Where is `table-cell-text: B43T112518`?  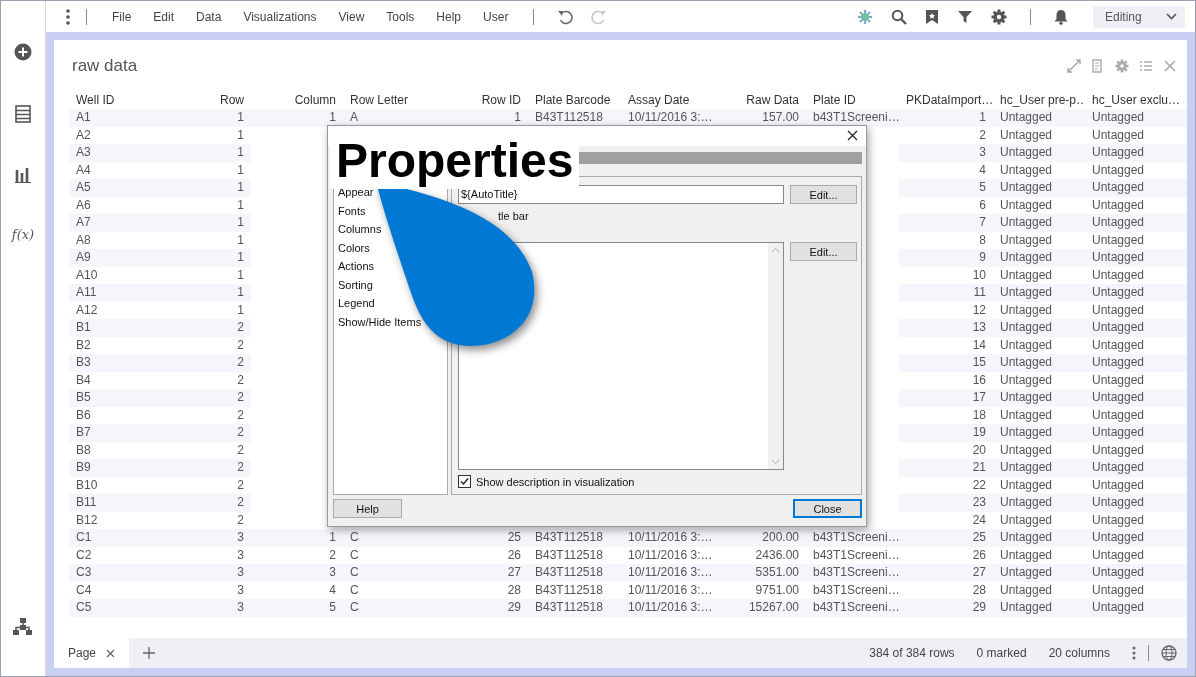 table-cell-text: B43T112518 is located at coordinates (569, 590).